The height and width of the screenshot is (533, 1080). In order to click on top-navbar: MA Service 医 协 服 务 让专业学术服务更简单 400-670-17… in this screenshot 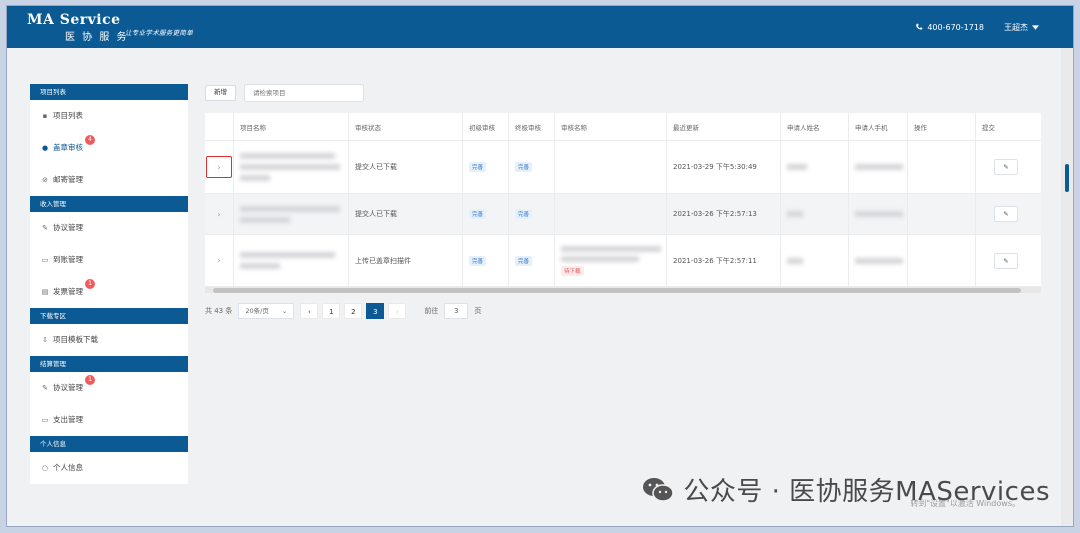, I will do `click(540, 27)`.